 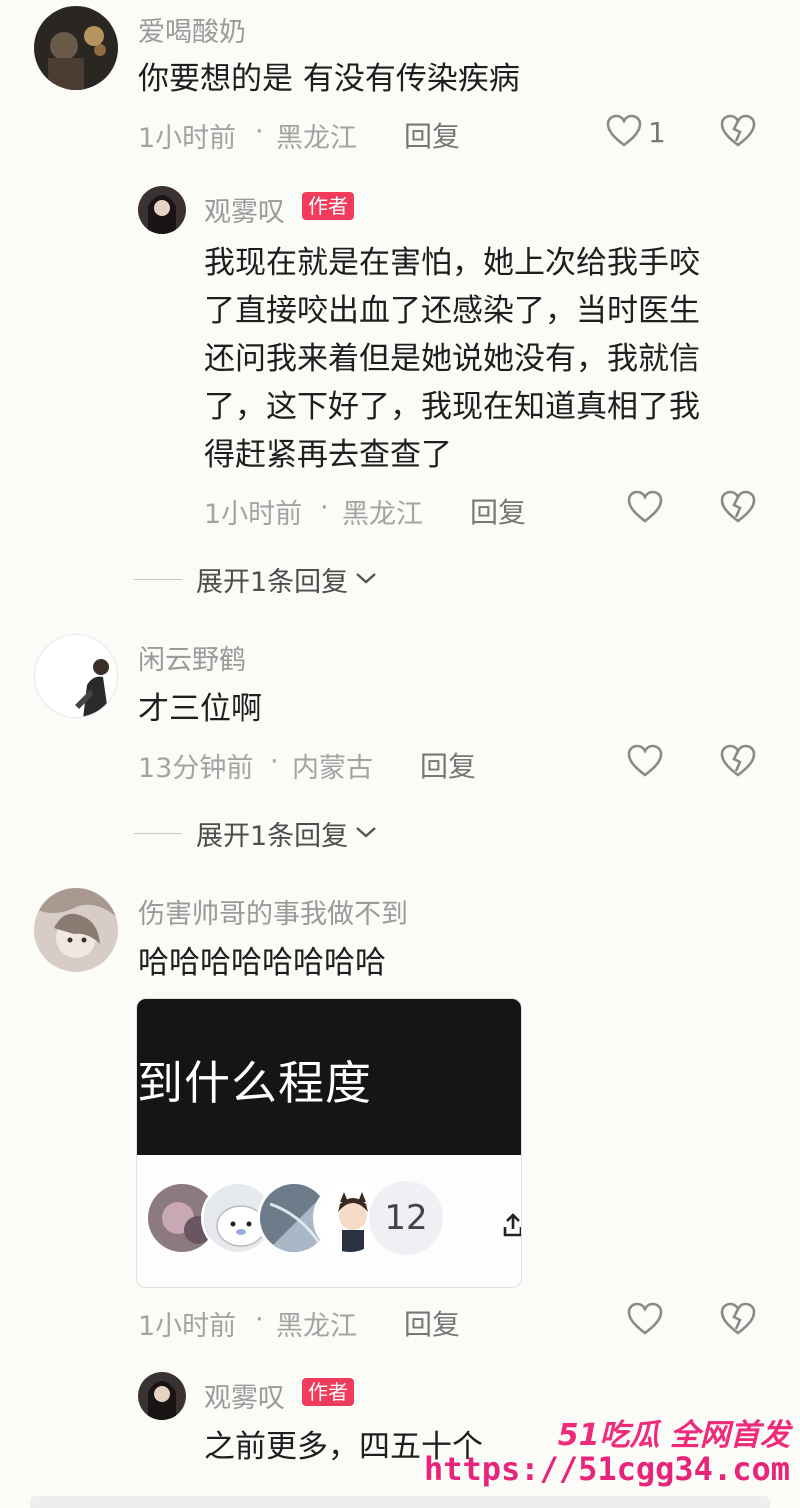 I want to click on card-header: 到什么程度, so click(x=329, y=1077).